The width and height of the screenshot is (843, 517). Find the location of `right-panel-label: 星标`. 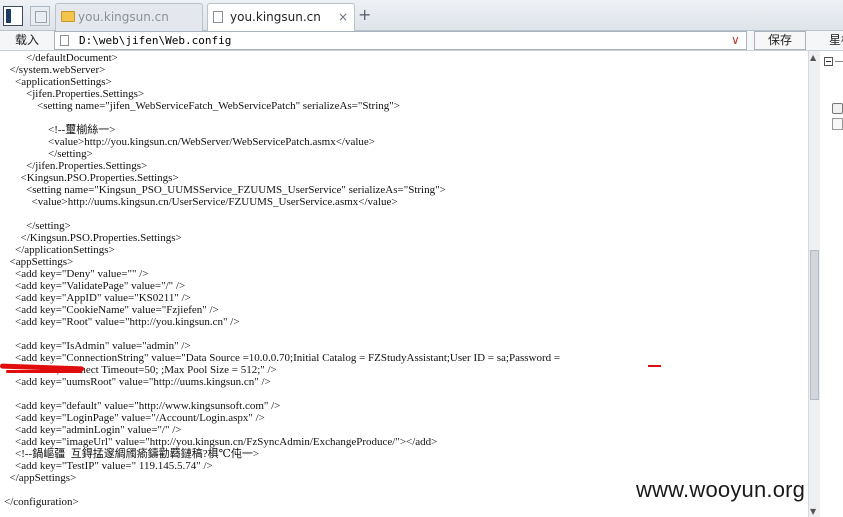

right-panel-label: 星标 is located at coordinates (836, 40).